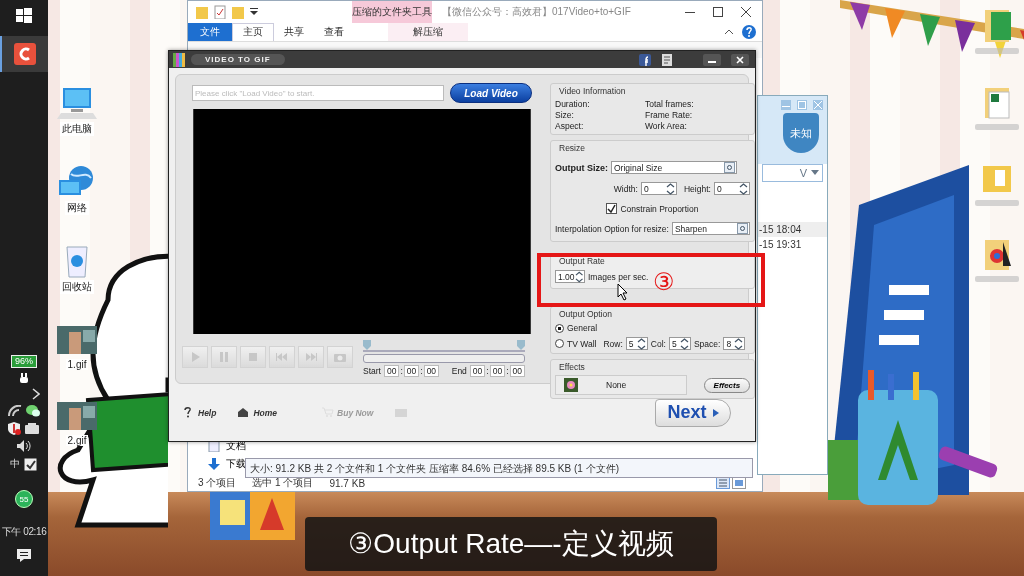 The image size is (1024, 576). What do you see at coordinates (392, 12) in the screenshot?
I see `context-tools-label: 压缩的文件夹工具` at bounding box center [392, 12].